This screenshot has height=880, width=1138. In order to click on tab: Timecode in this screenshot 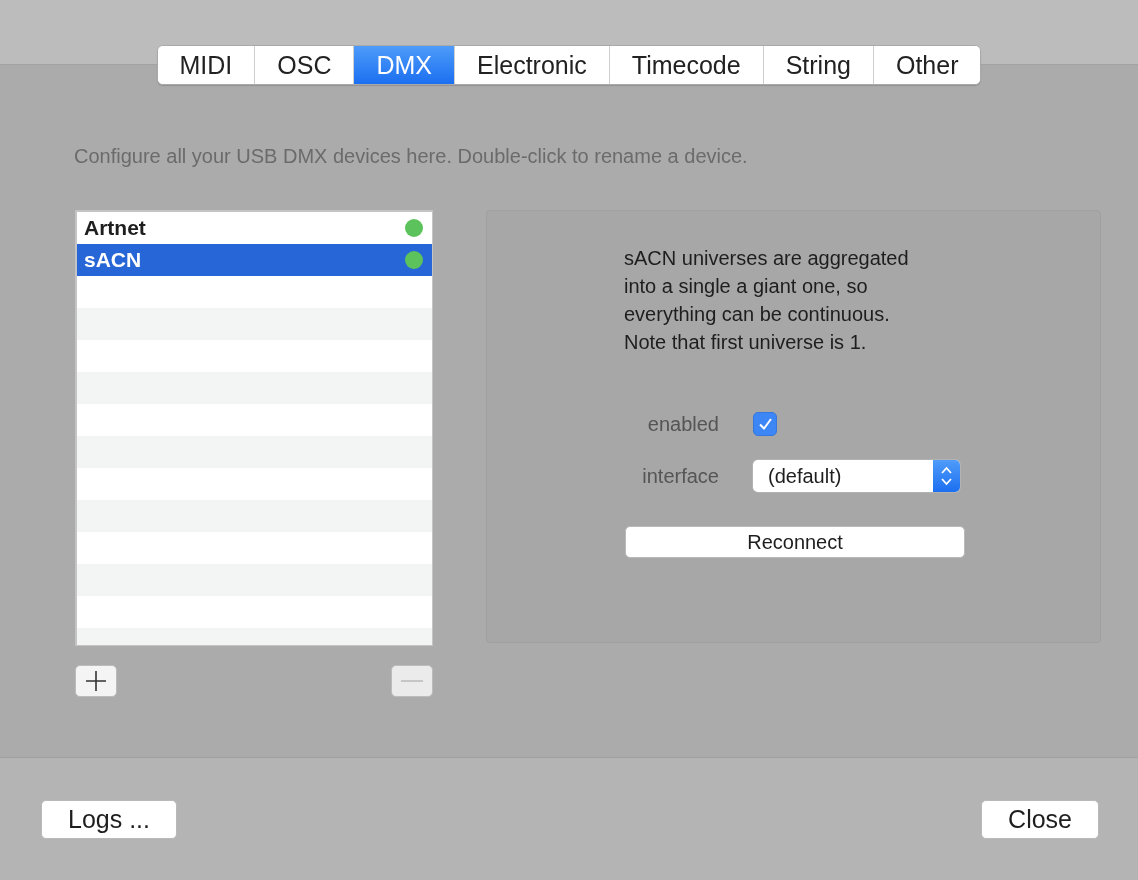, I will do `click(685, 65)`.